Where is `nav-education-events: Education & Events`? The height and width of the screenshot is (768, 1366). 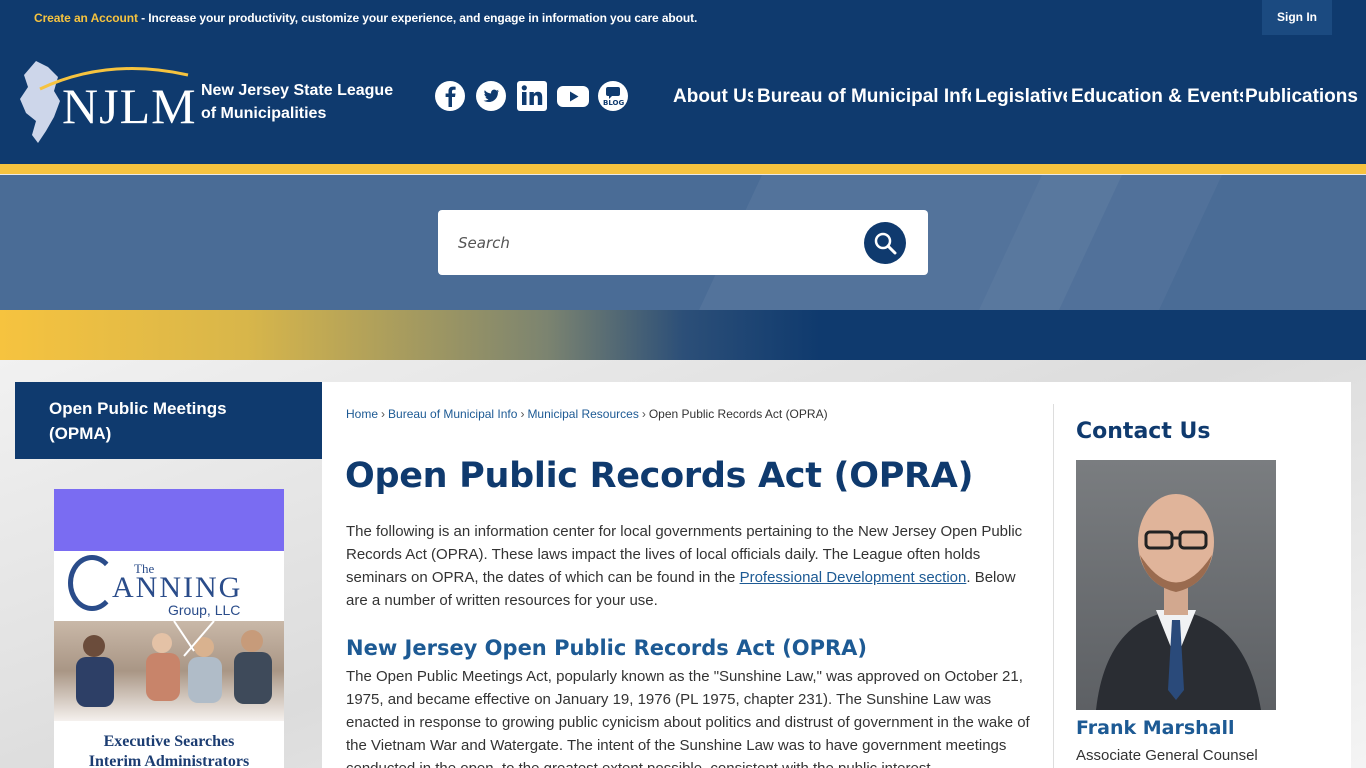
nav-education-events: Education & Events is located at coordinates (1157, 97).